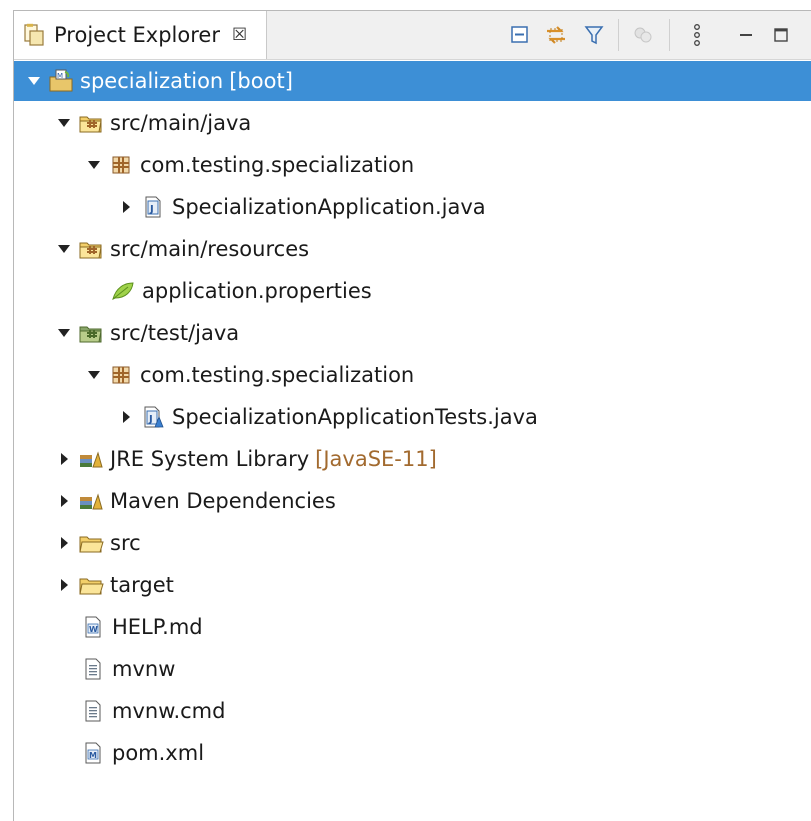 Image resolution: width=811 pixels, height=821 pixels. I want to click on tab-label: Project Explorer, so click(137, 35).